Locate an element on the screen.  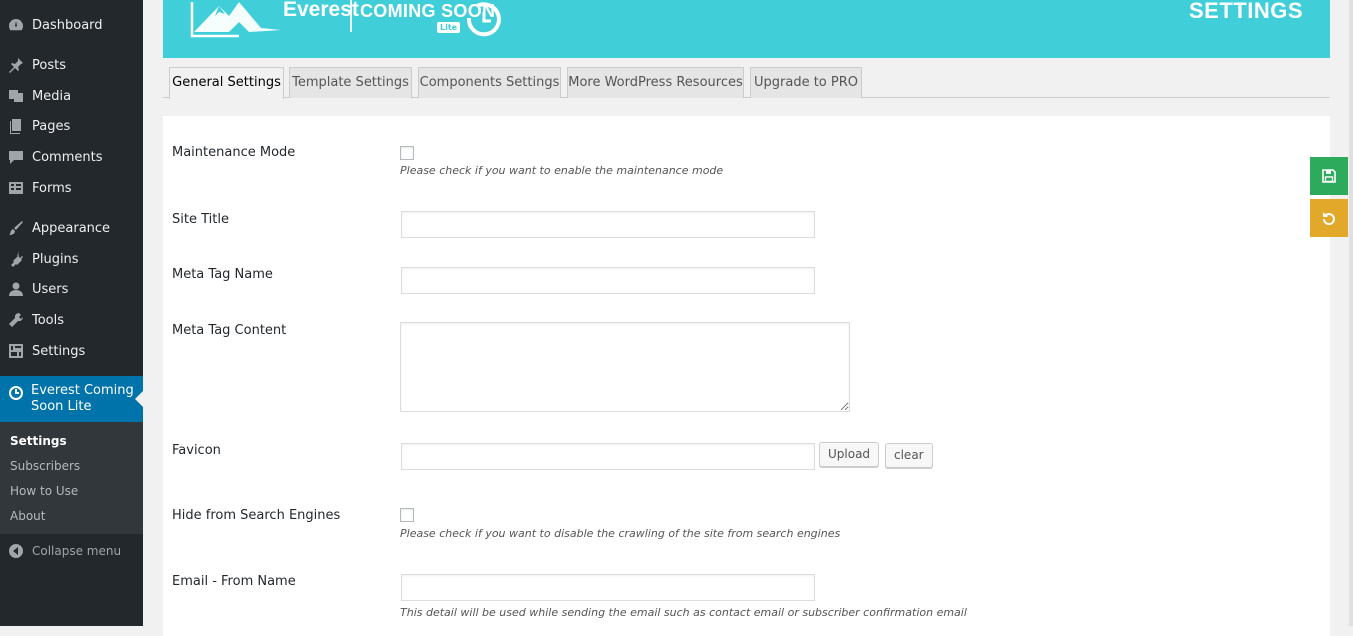
submenu-about: About is located at coordinates (27, 516).